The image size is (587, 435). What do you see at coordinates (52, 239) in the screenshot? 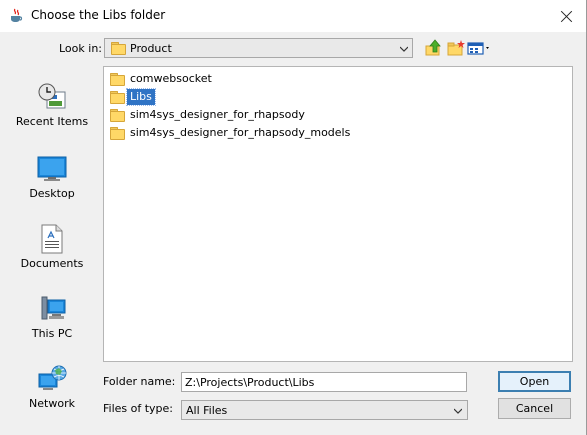
I see `documents-icon` at bounding box center [52, 239].